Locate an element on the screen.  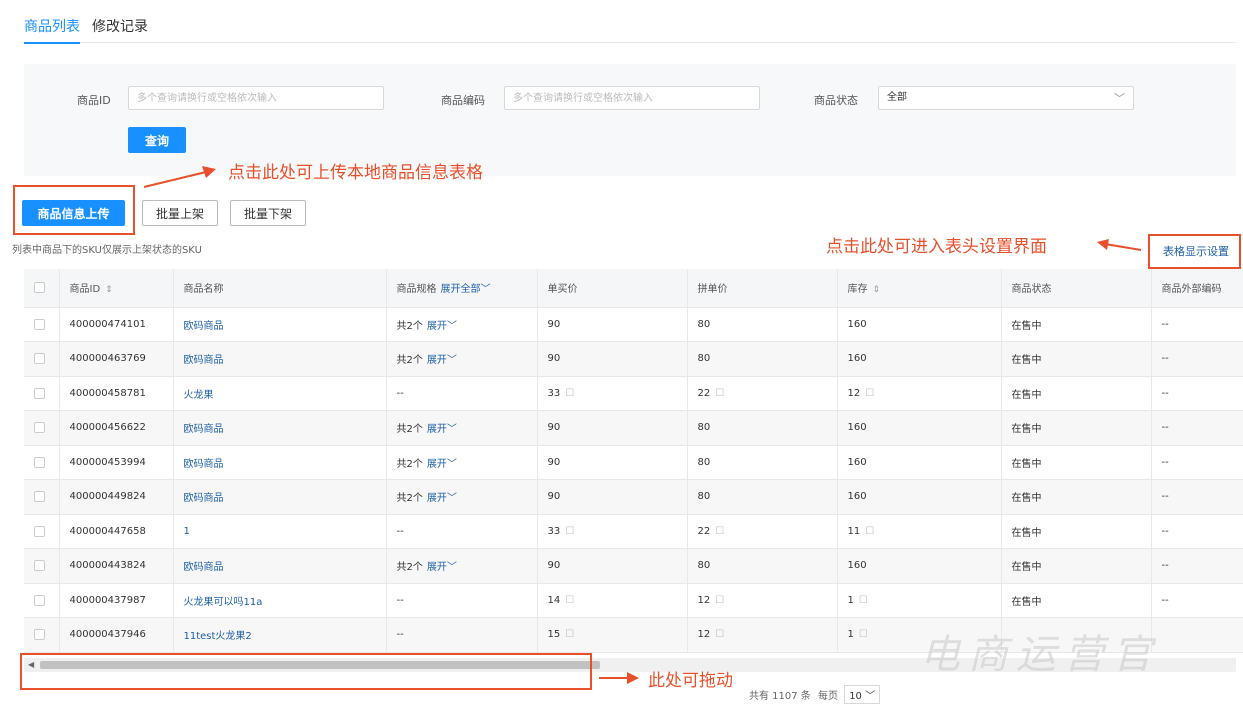
table-row: 400000456622 欧码商品 共2个 展开﹀ 90 80 160 在售中 -- is located at coordinates (633, 428).